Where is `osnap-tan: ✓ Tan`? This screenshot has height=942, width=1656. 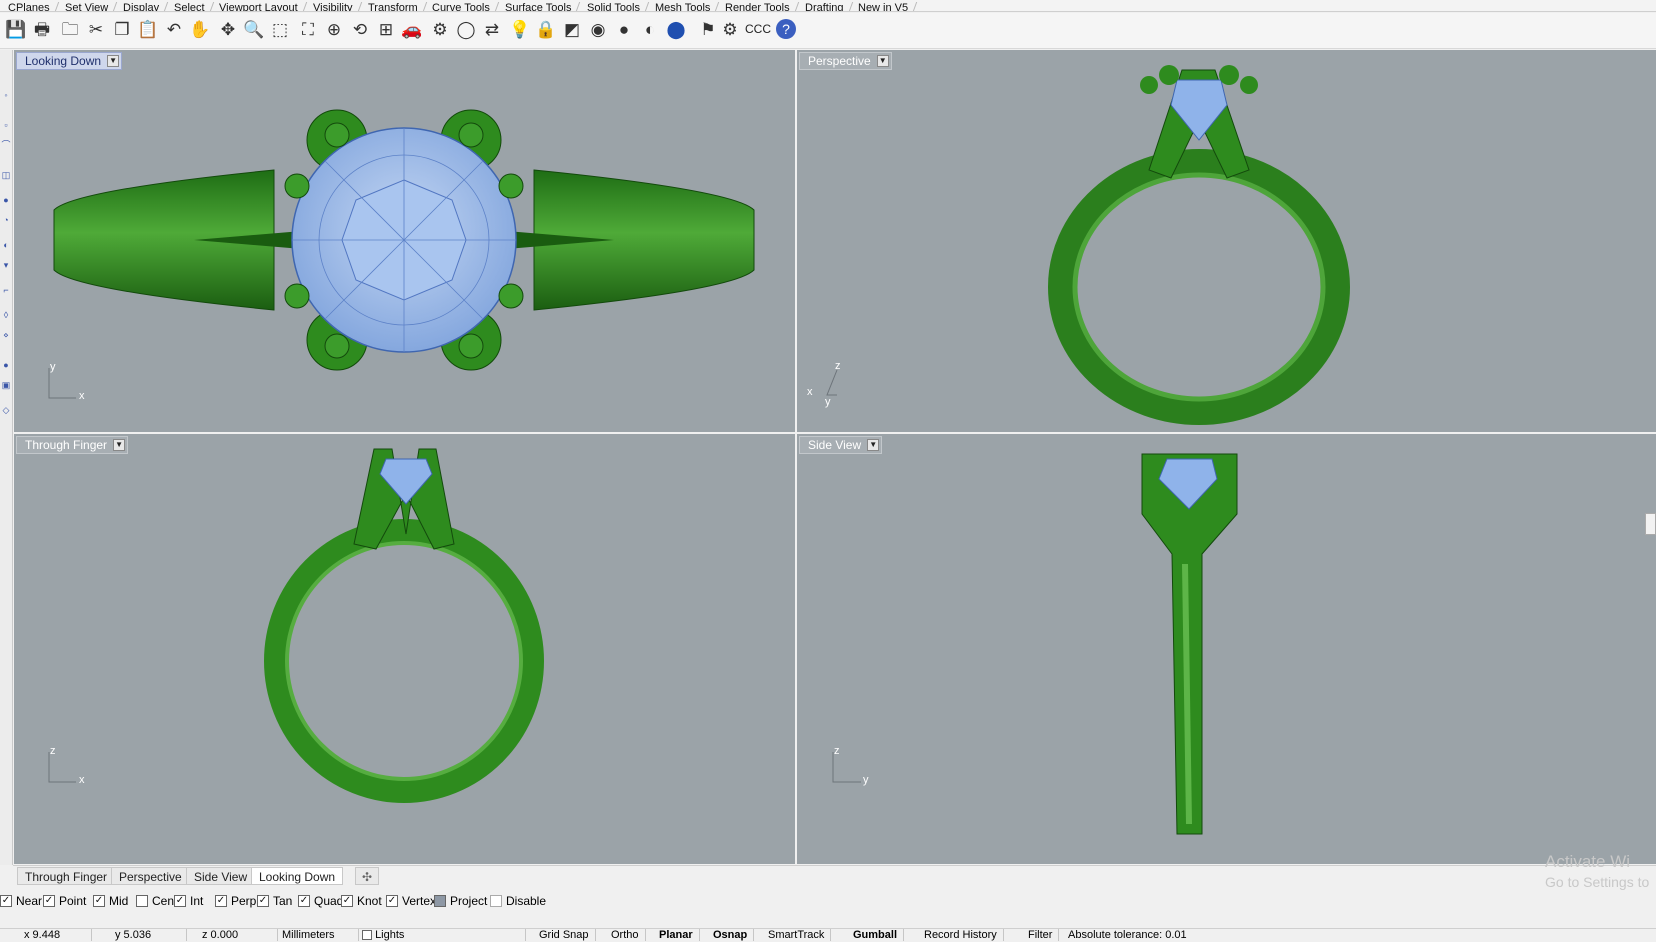
osnap-tan: ✓ Tan is located at coordinates (274, 901).